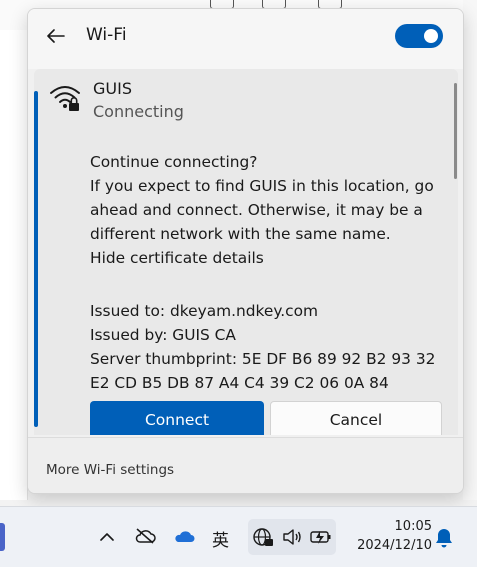 The image size is (477, 567). I want to click on input-method-indicator: 英, so click(220, 538).